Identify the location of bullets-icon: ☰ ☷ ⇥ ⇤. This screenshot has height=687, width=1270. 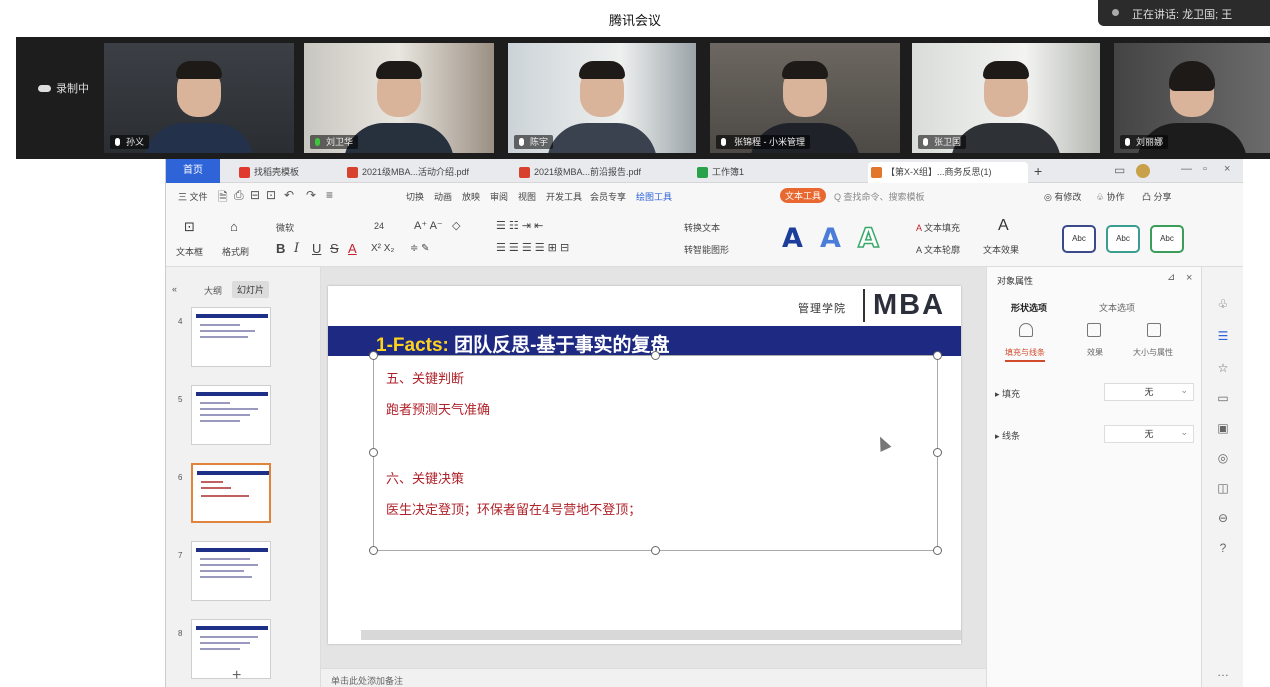
(519, 225).